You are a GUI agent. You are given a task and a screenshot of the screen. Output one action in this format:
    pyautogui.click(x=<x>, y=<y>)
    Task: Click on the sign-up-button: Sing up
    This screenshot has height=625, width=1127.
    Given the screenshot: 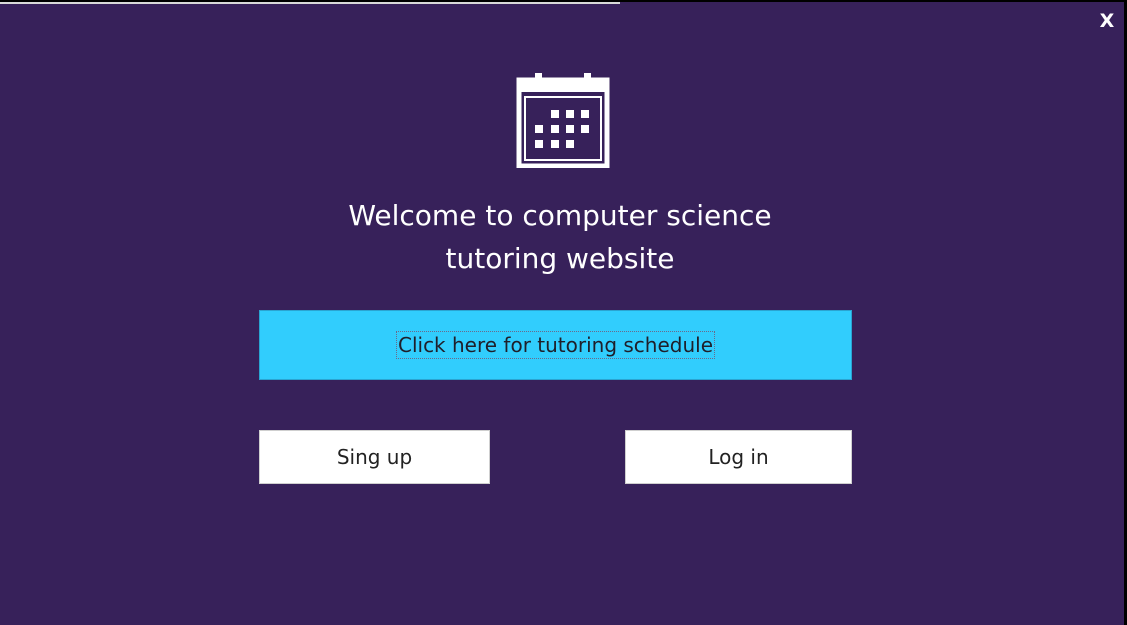 What is the action you would take?
    pyautogui.click(x=374, y=457)
    